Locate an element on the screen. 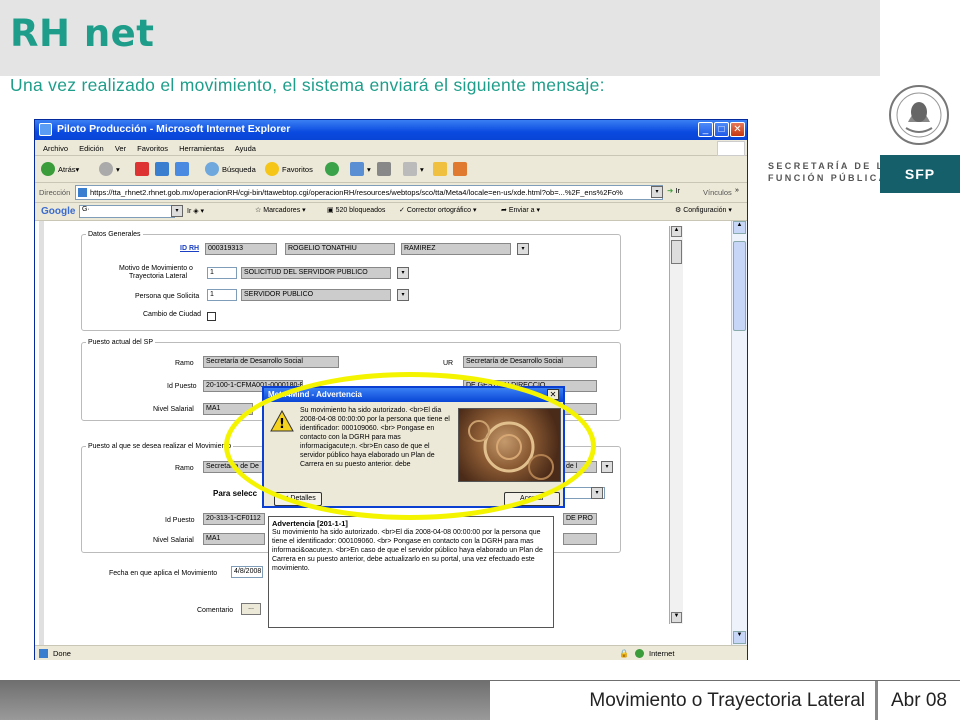  inner-scrollbar: ▲ ▼ is located at coordinates (676, 425).